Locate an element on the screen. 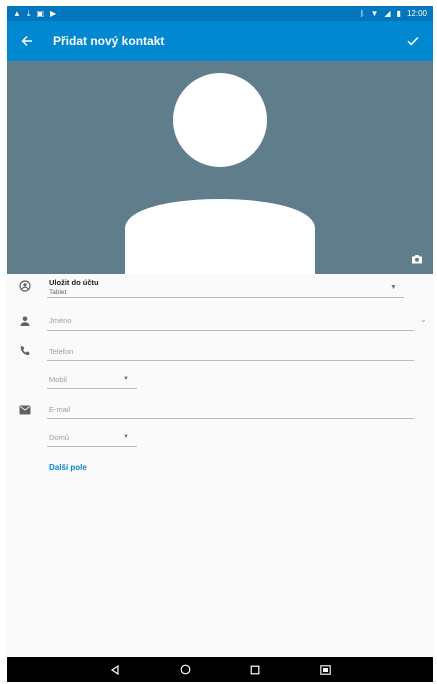 The height and width of the screenshot is (684, 437). phone-input: Telefon is located at coordinates (61, 351).